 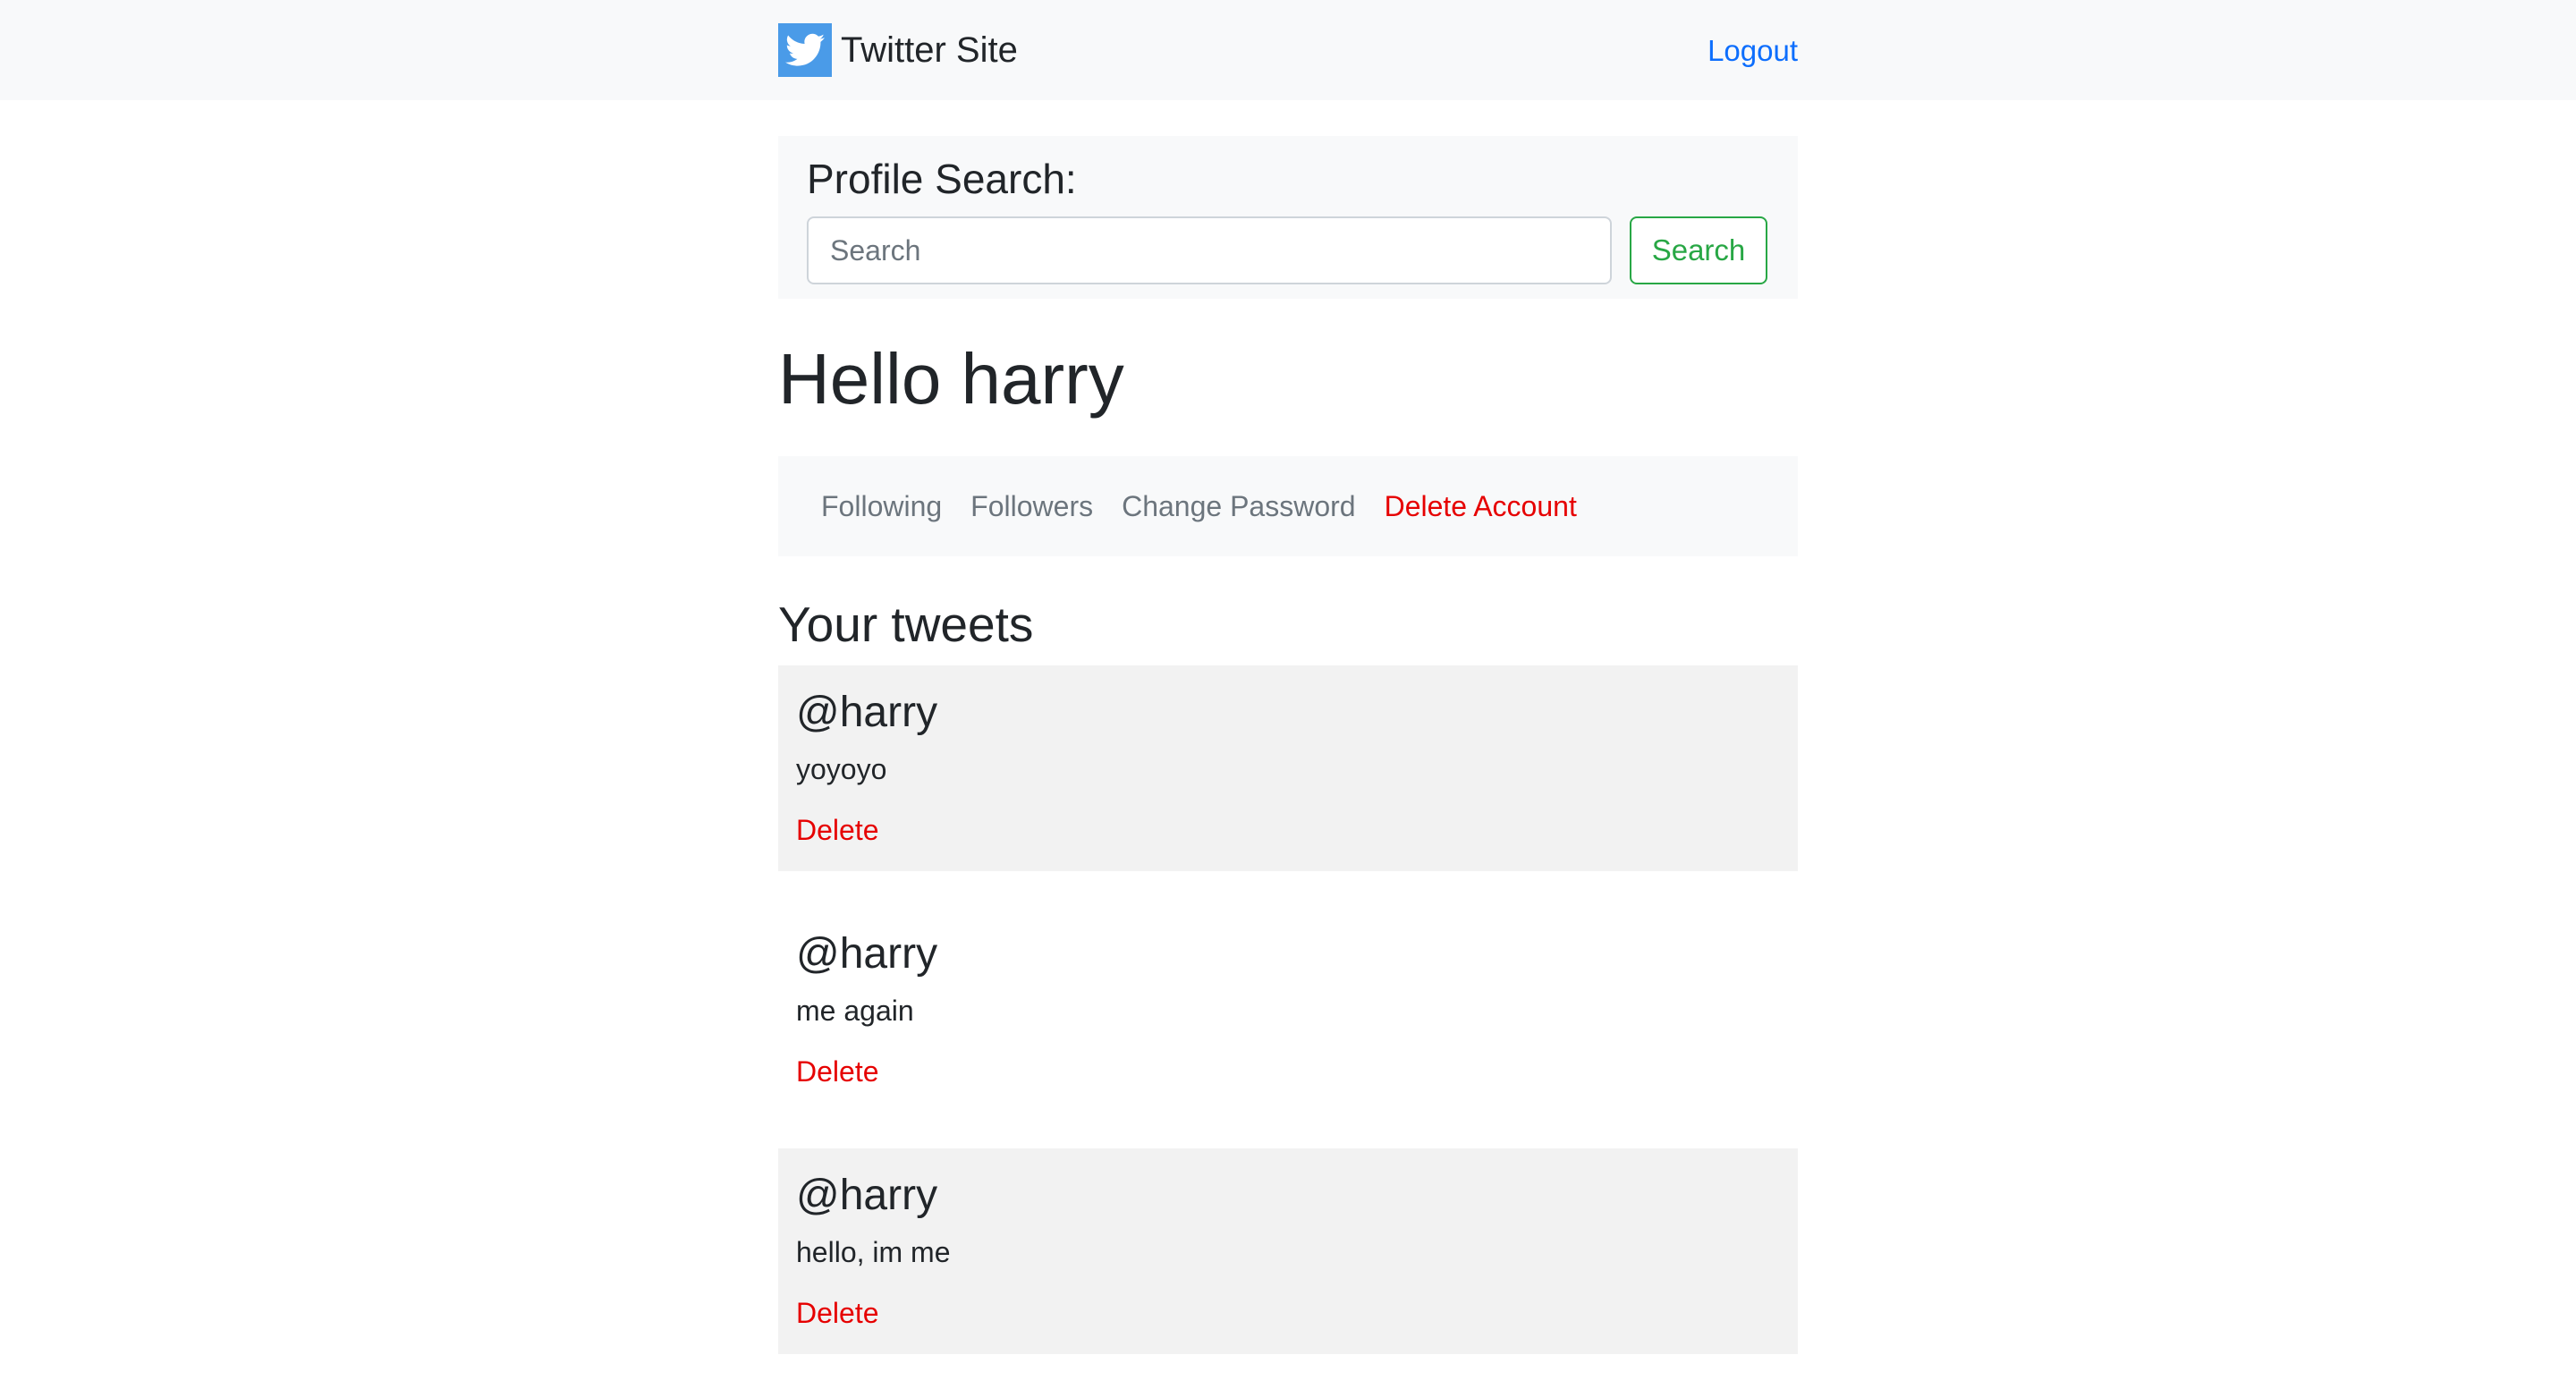 I want to click on delete-account-link: Delete Account, so click(x=1481, y=506).